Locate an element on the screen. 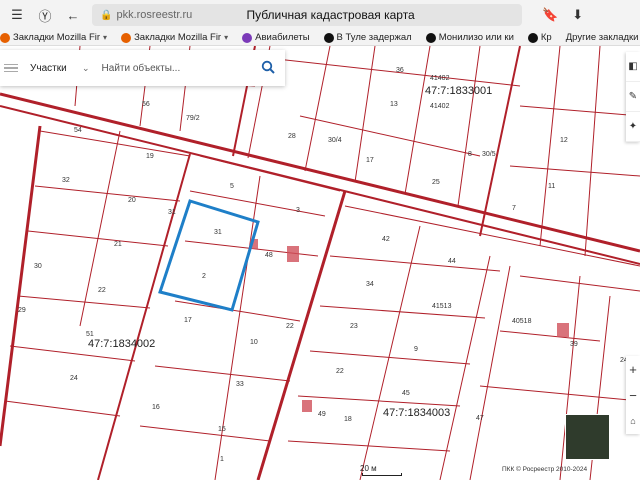 This screenshot has width=640, height=480. parcel-number: 2 is located at coordinates (204, 276).